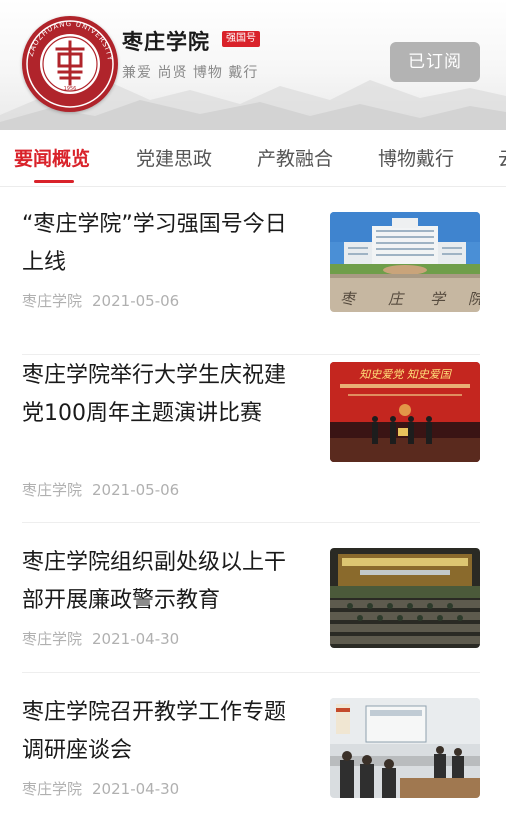  What do you see at coordinates (70, 89) in the screenshot?
I see `logo-year: 1956` at bounding box center [70, 89].